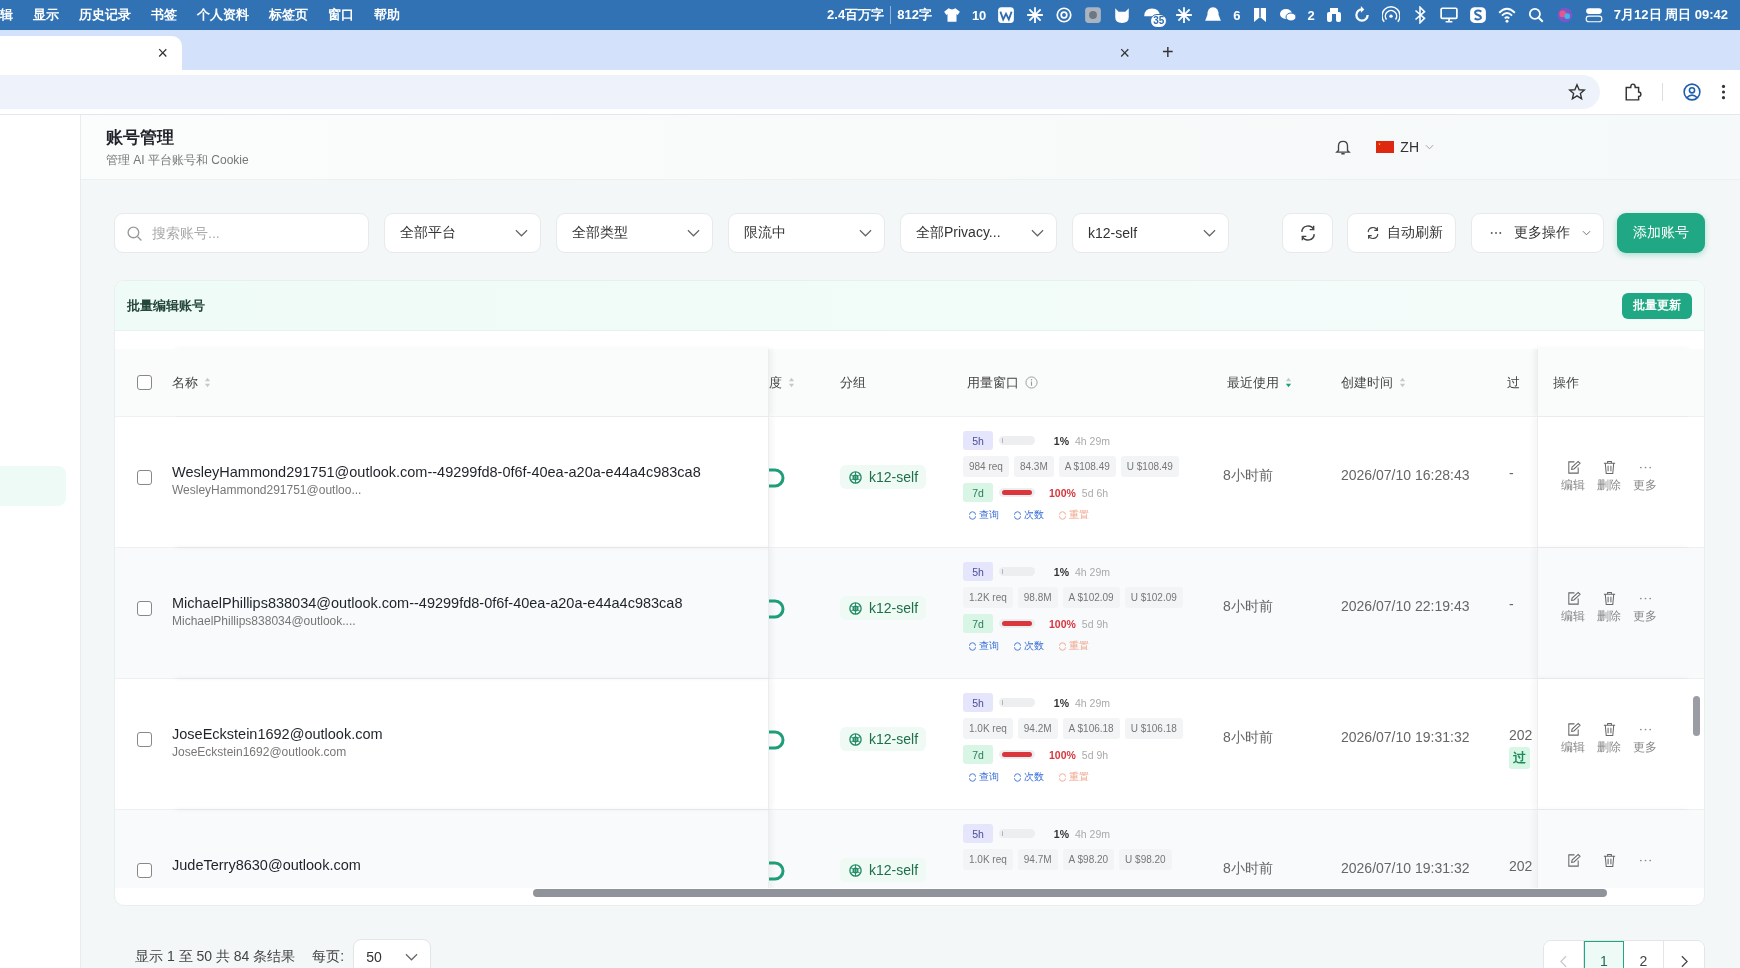  I want to click on app-icon, so click(1477, 15).